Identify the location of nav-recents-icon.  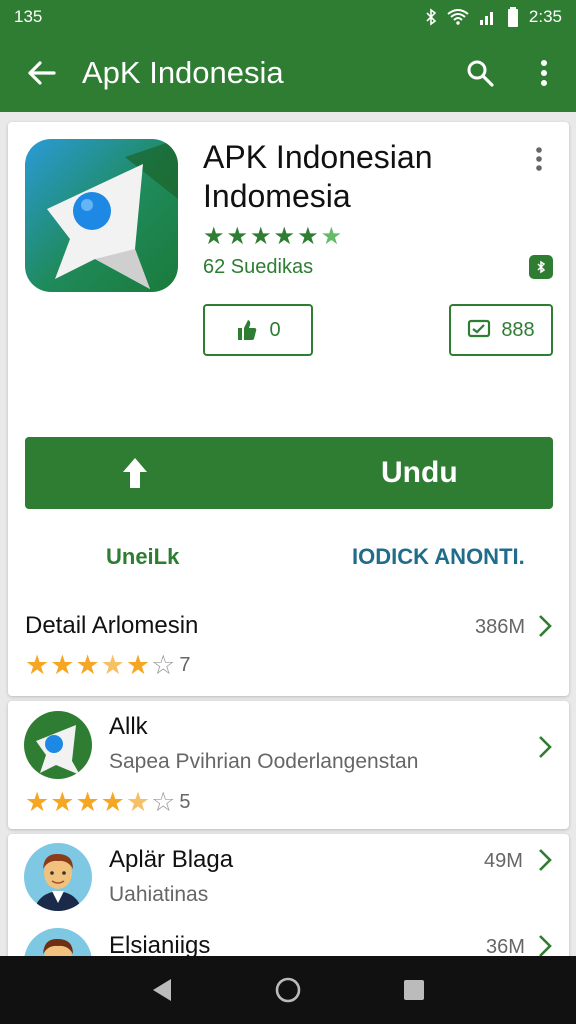
(414, 990).